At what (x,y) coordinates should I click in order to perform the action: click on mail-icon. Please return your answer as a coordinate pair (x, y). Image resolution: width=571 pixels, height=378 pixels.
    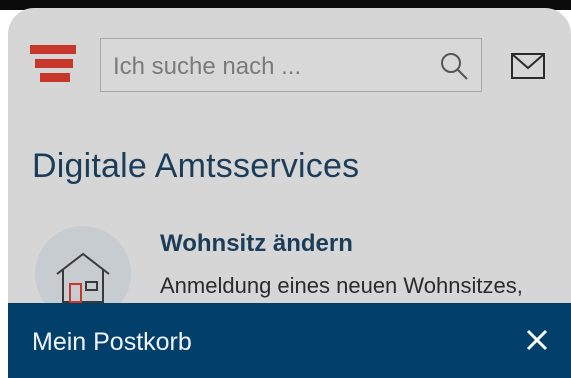
    Looking at the image, I should click on (528, 66).